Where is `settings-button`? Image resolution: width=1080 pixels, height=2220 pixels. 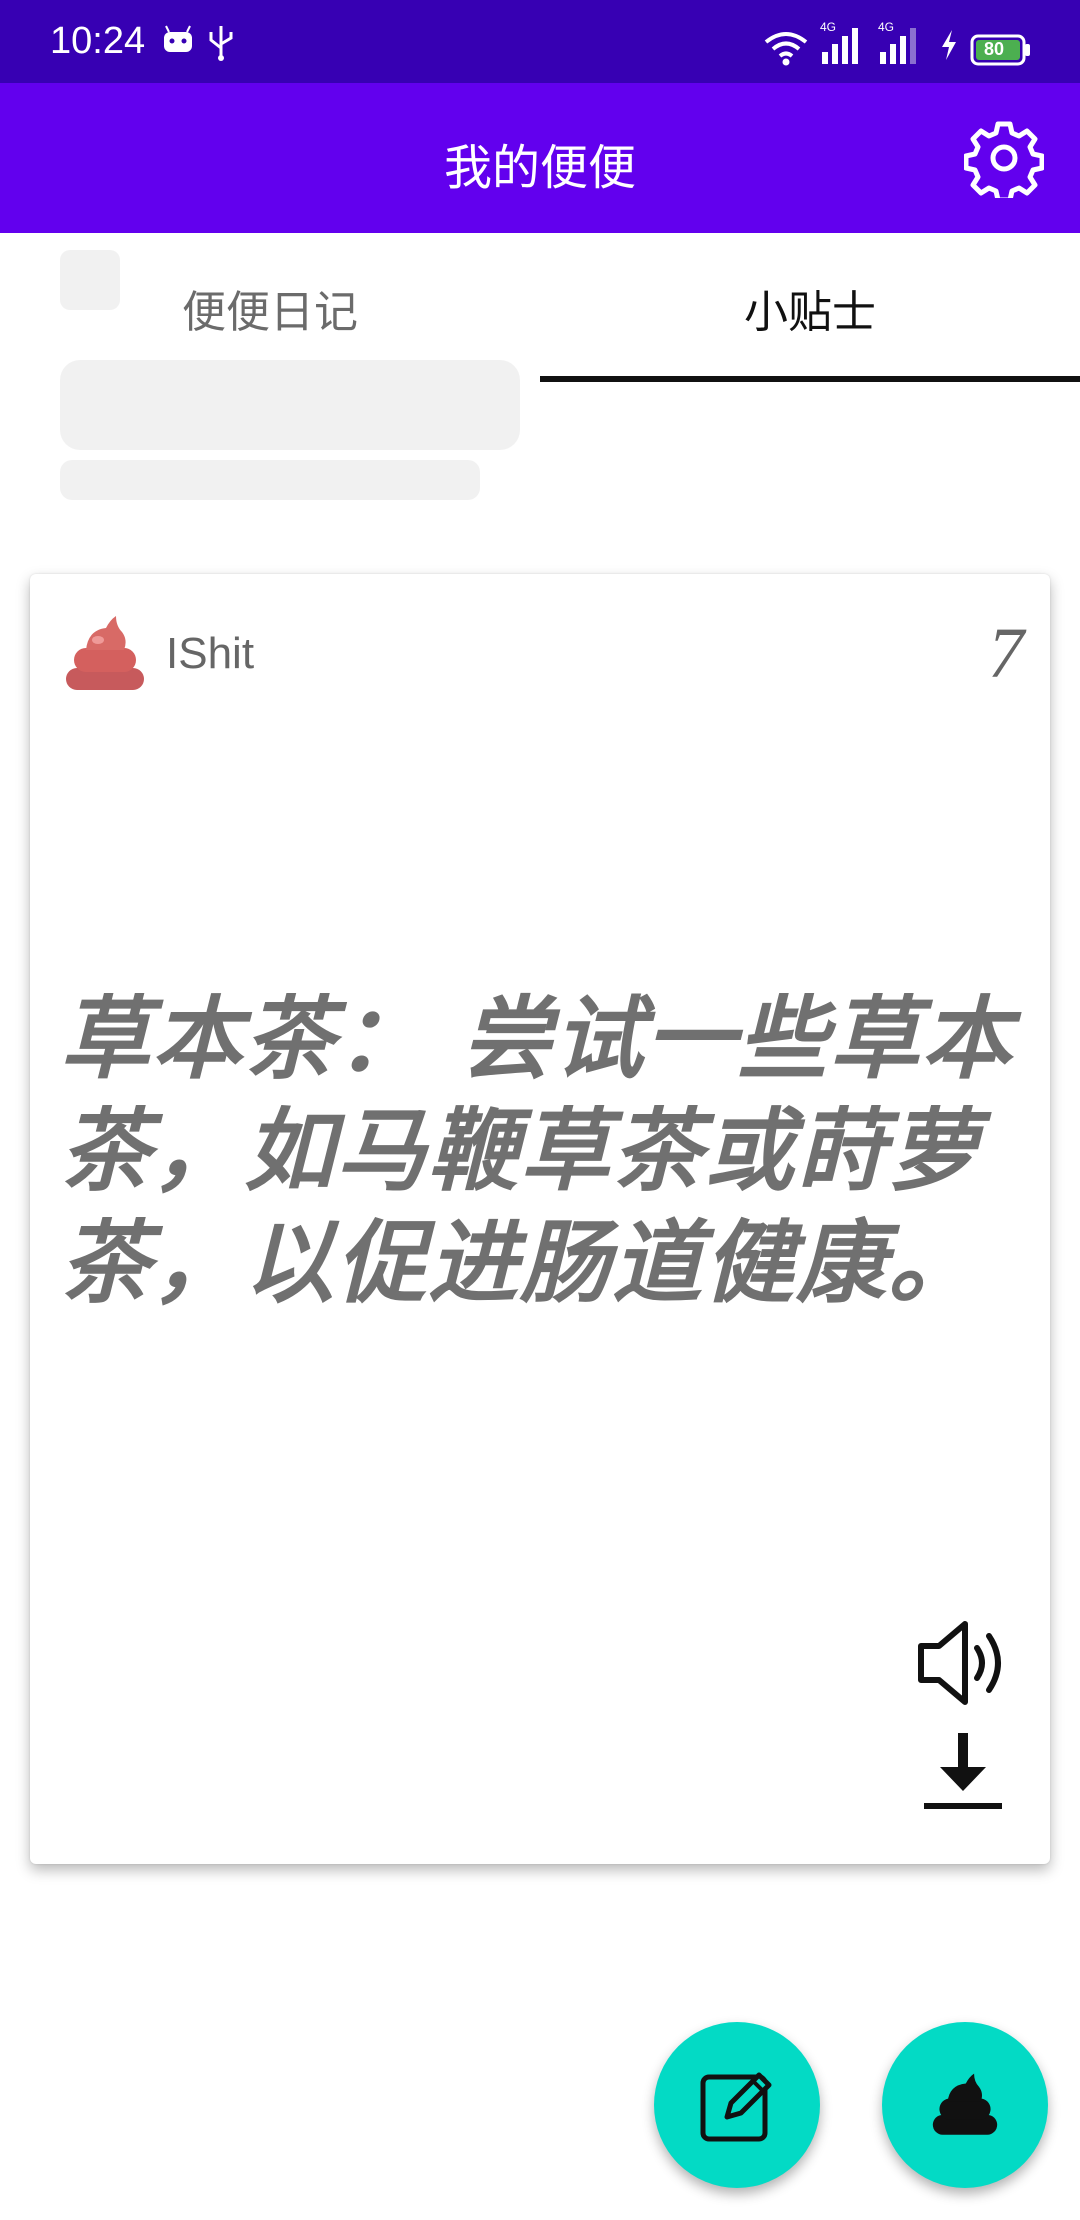 settings-button is located at coordinates (1004, 160).